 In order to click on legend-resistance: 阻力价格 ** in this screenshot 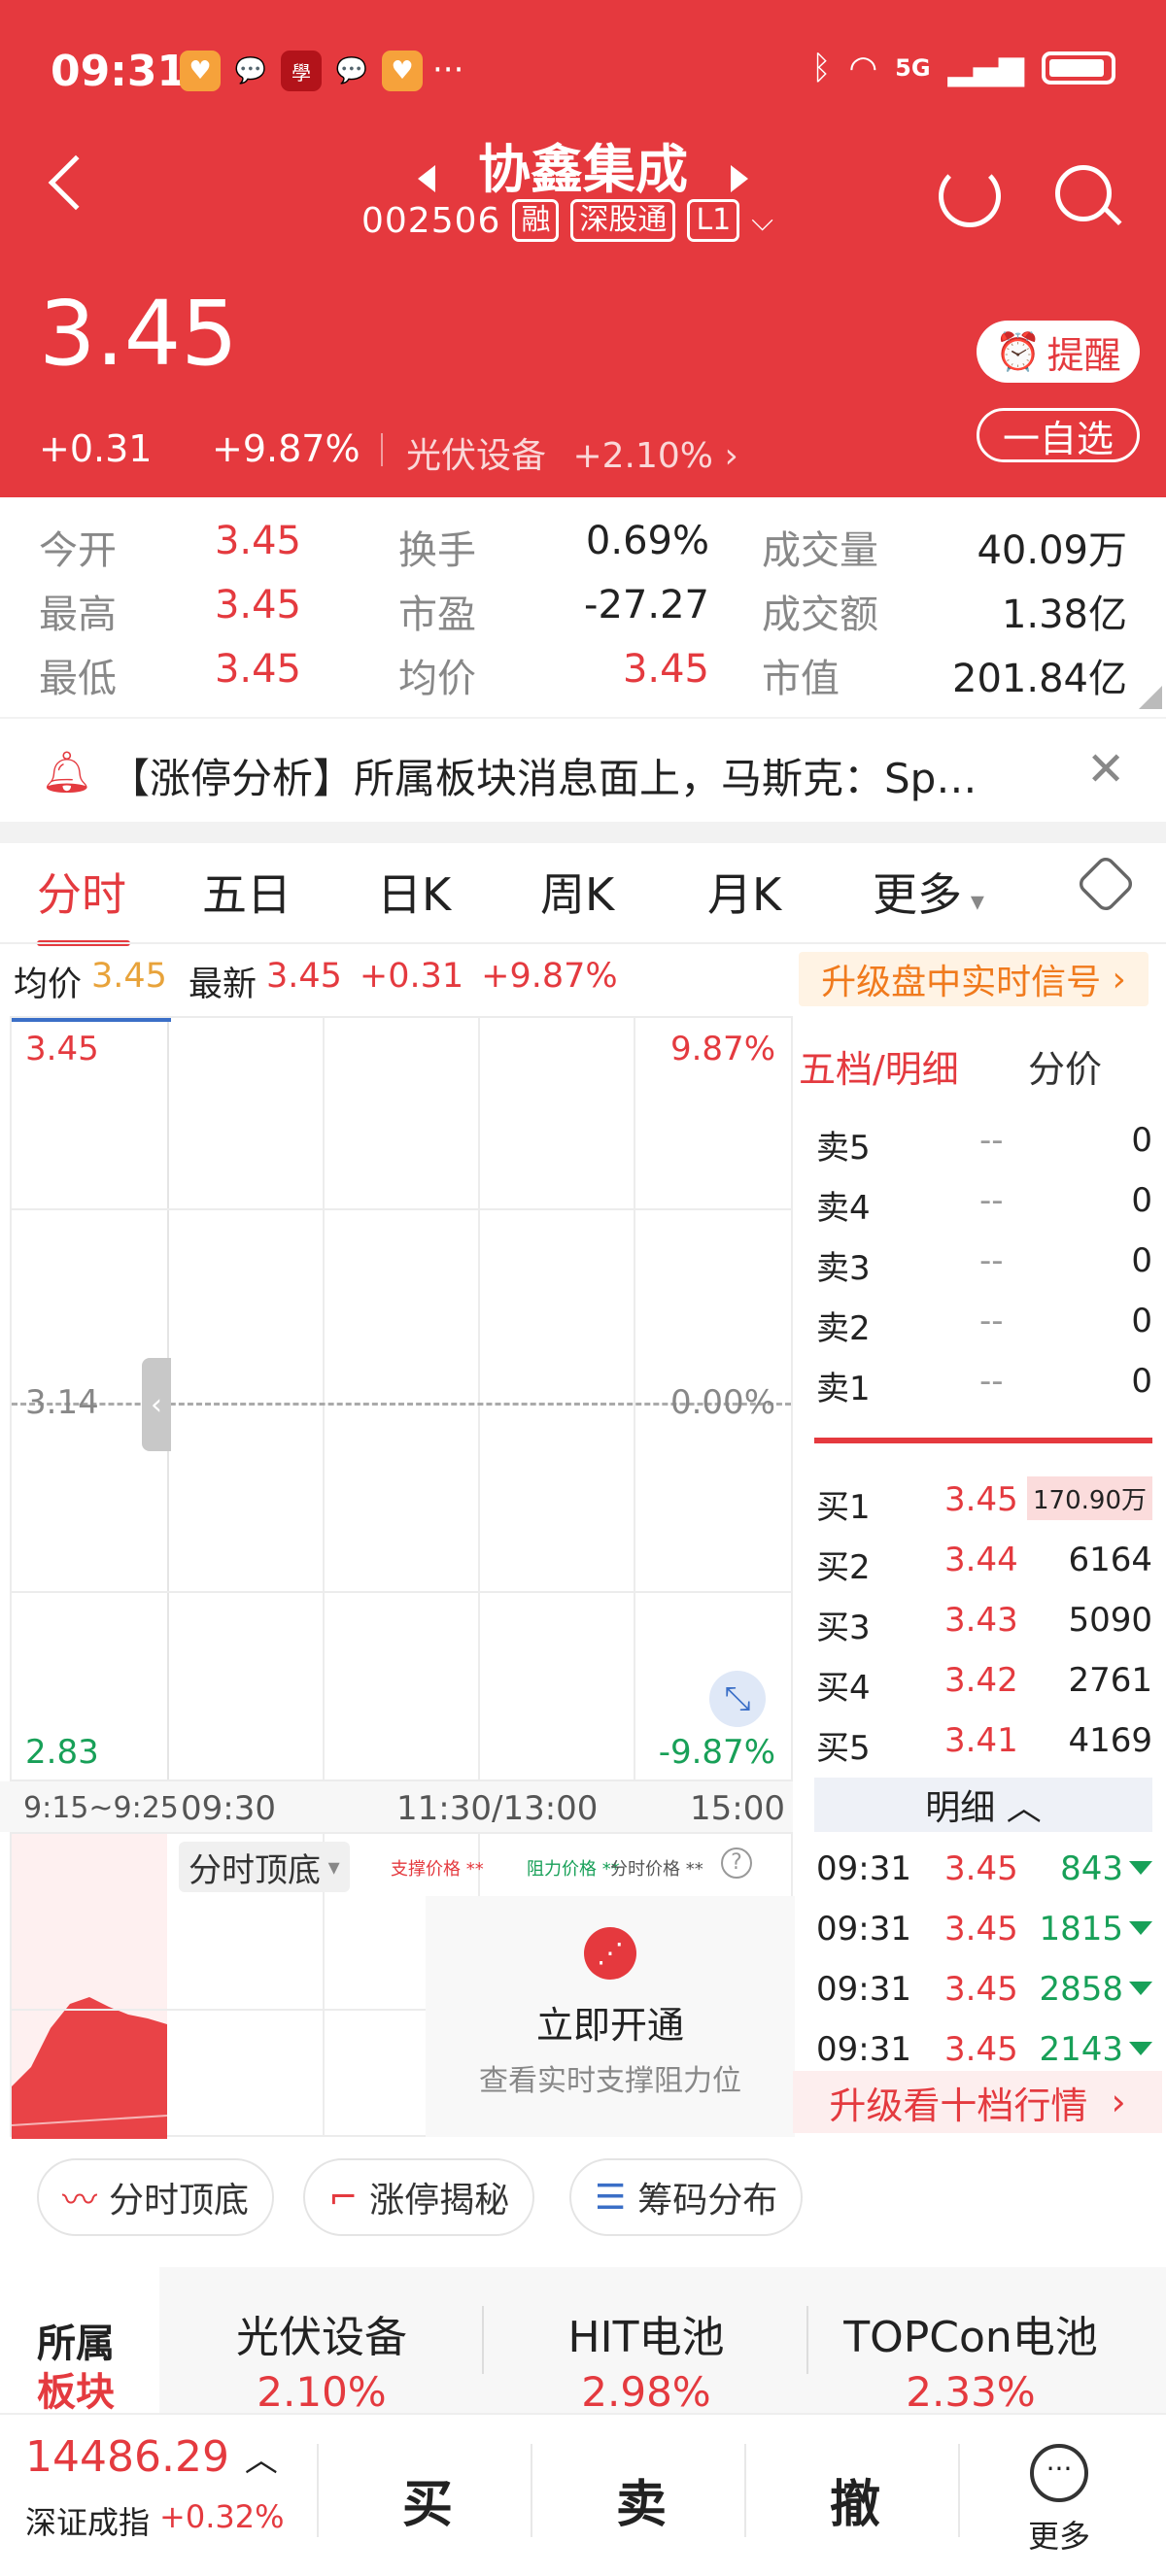, I will do `click(573, 1869)`.